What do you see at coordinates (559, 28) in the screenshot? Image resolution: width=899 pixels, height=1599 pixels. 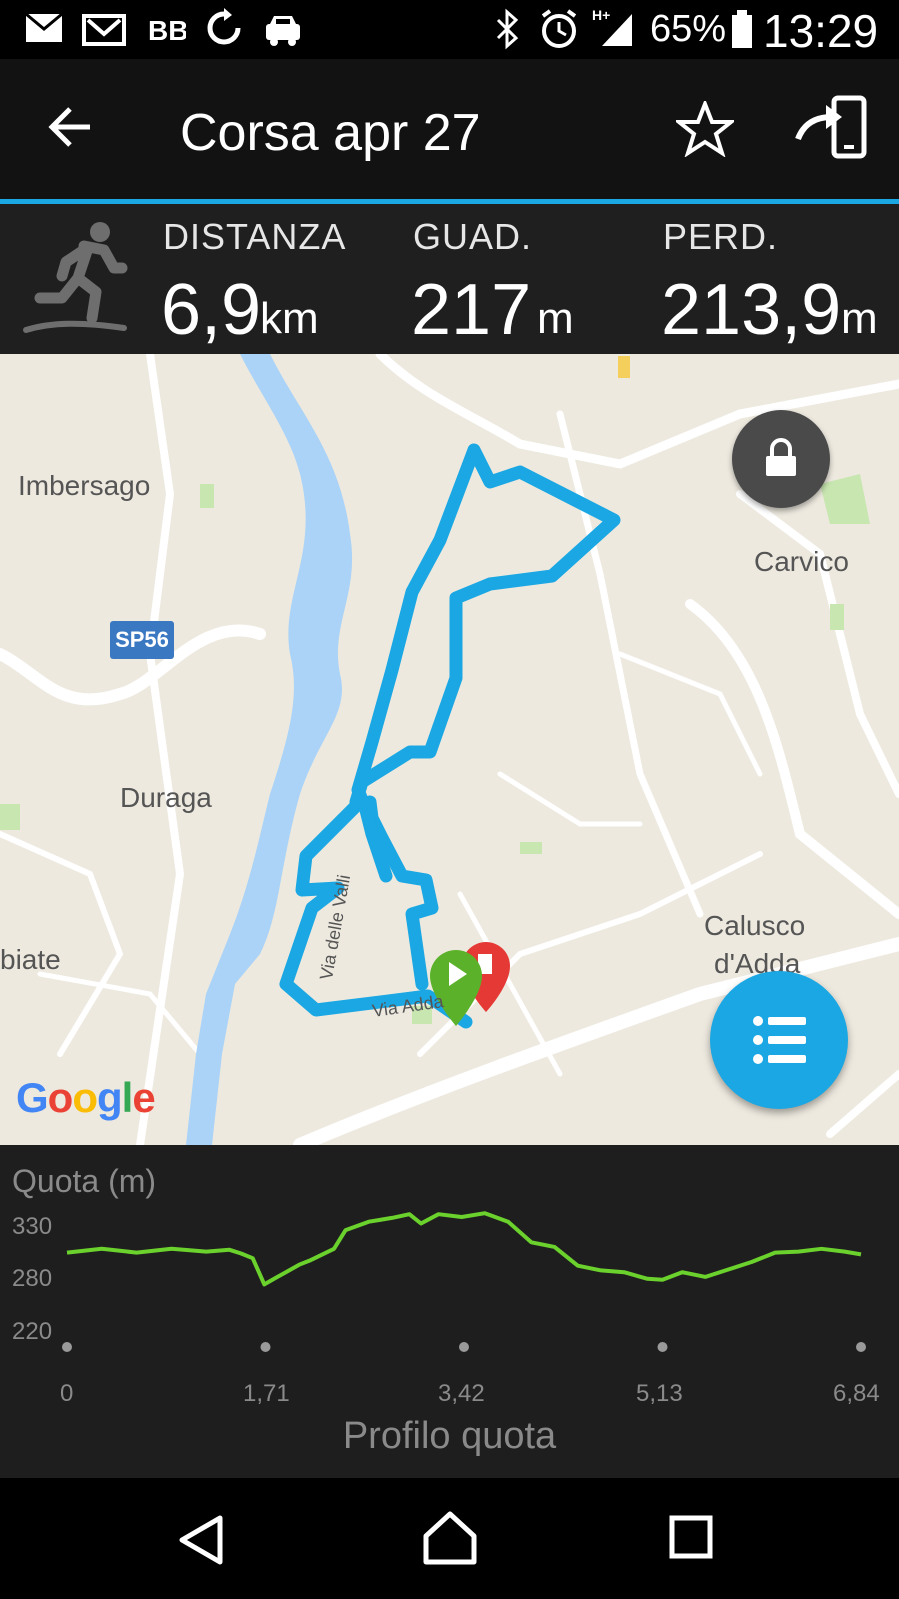 I see `alarm-icon` at bounding box center [559, 28].